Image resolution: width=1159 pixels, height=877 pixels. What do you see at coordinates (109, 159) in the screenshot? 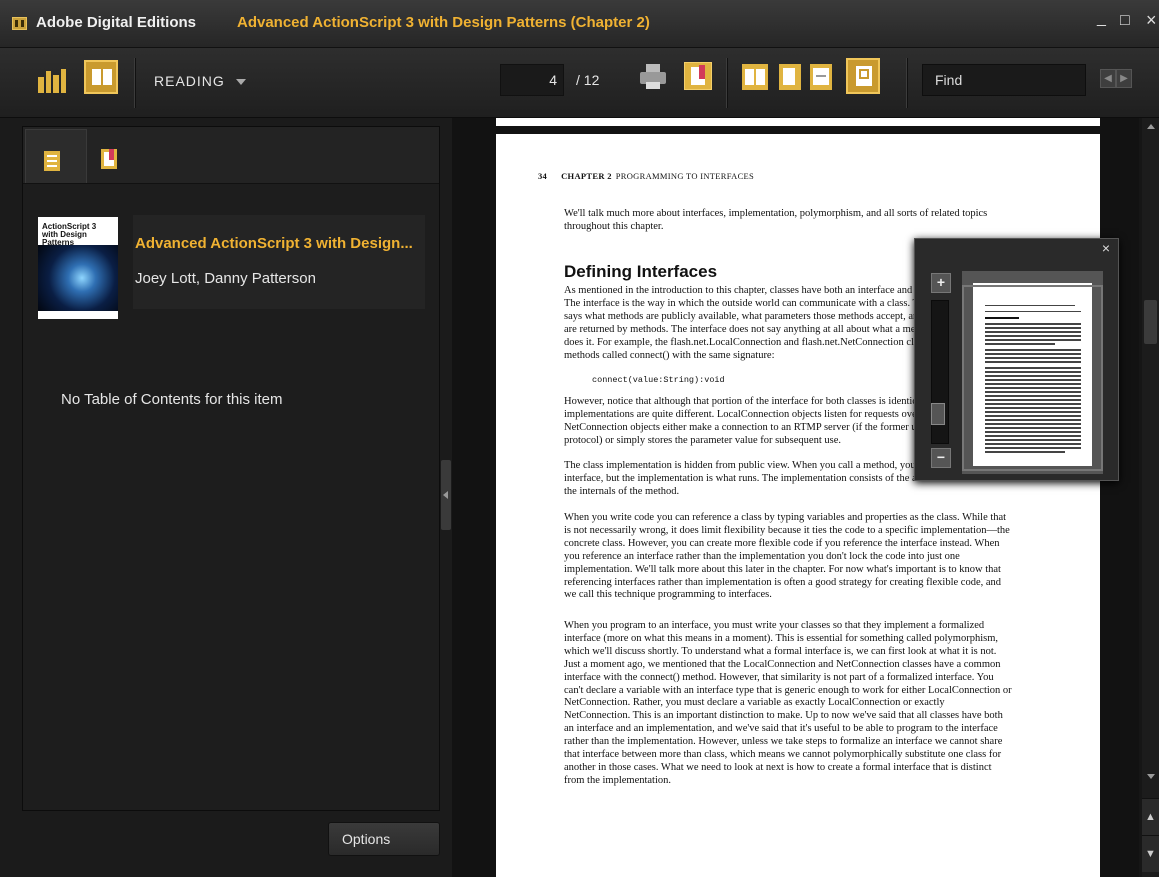
I see `bookmarks-icon` at bounding box center [109, 159].